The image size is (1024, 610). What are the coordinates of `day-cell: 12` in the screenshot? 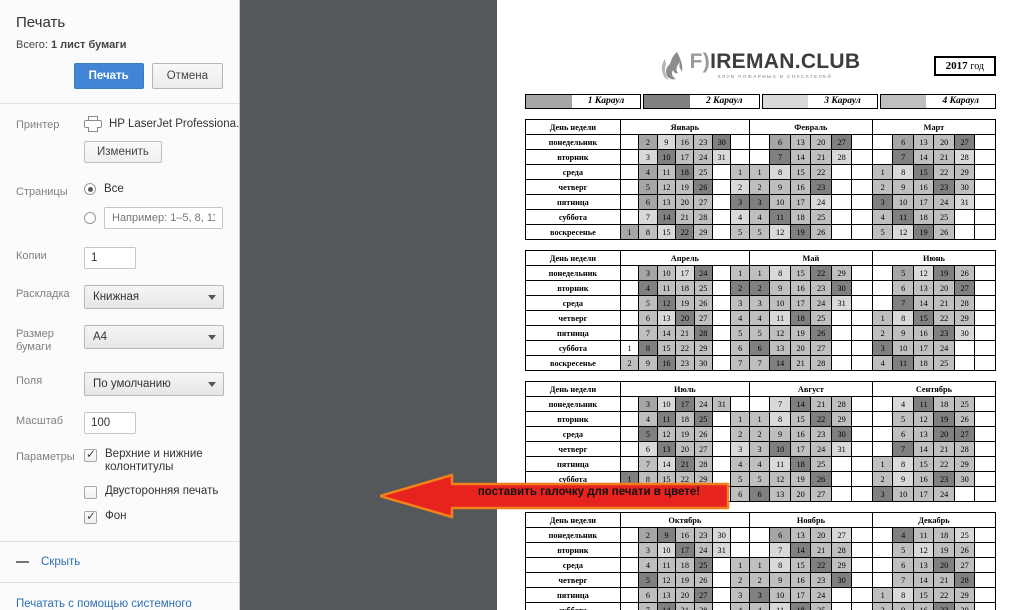 It's located at (666, 580).